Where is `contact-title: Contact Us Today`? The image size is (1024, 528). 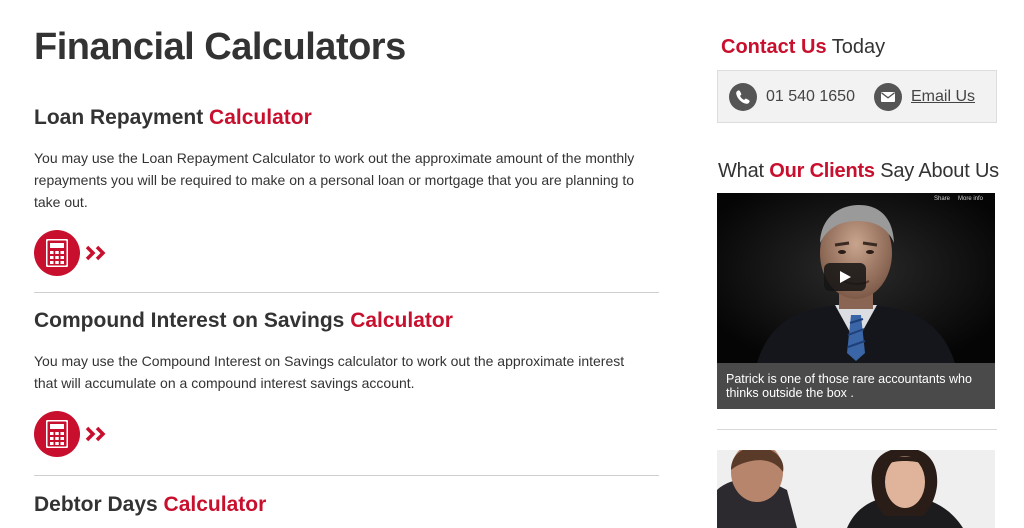
contact-title: Contact Us Today is located at coordinates (803, 47).